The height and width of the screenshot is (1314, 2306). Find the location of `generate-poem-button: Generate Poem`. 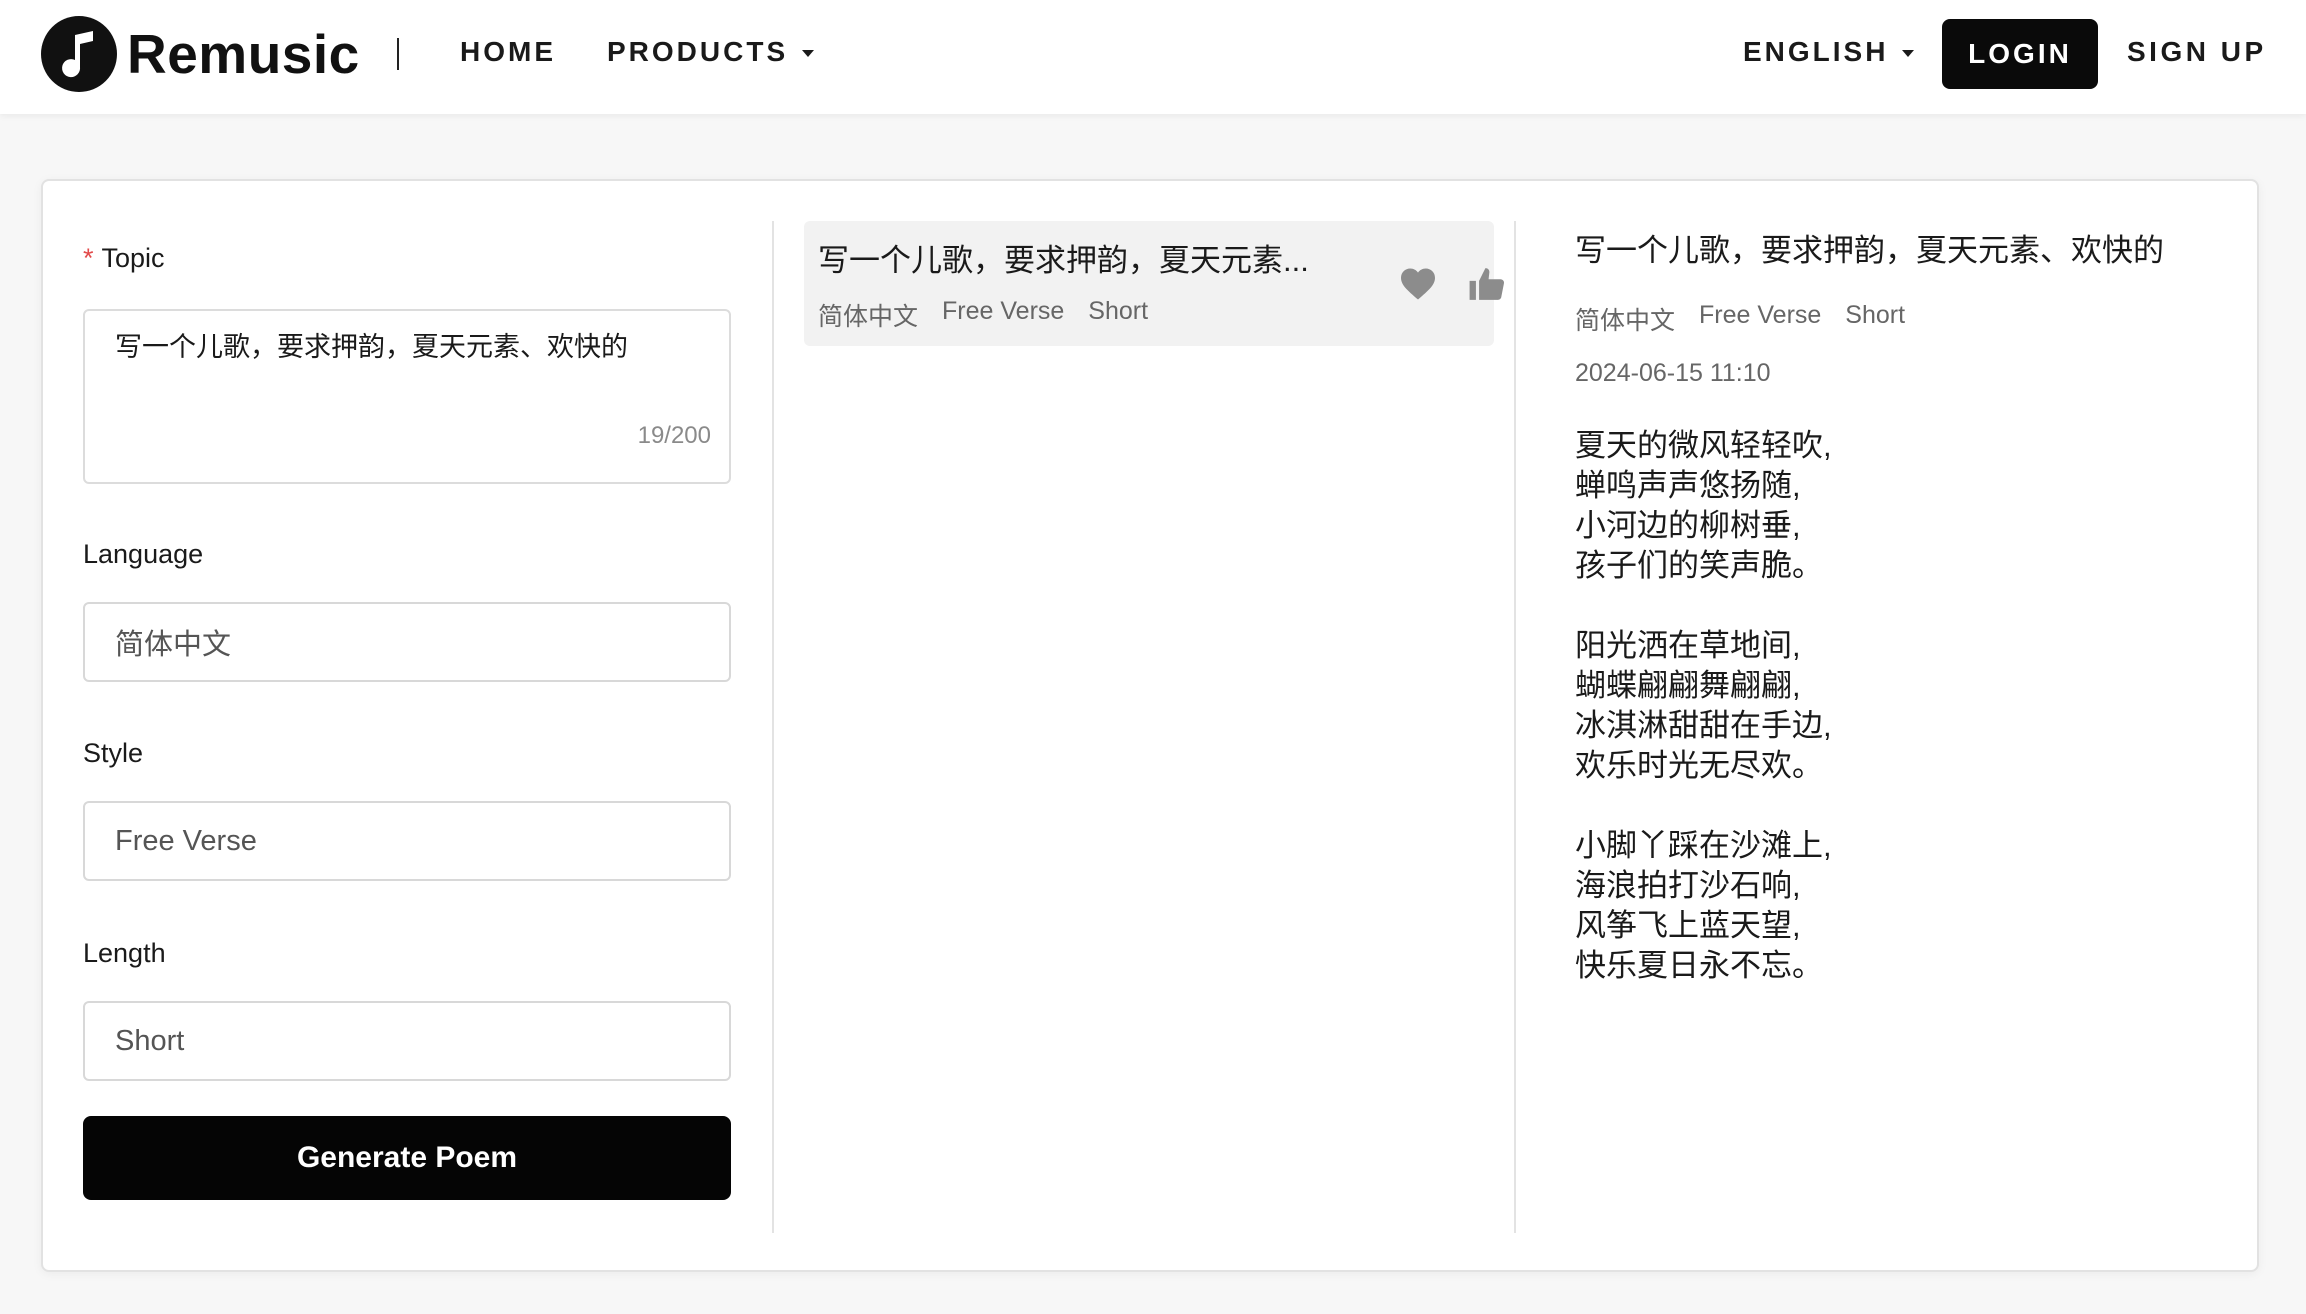

generate-poem-button: Generate Poem is located at coordinates (407, 1158).